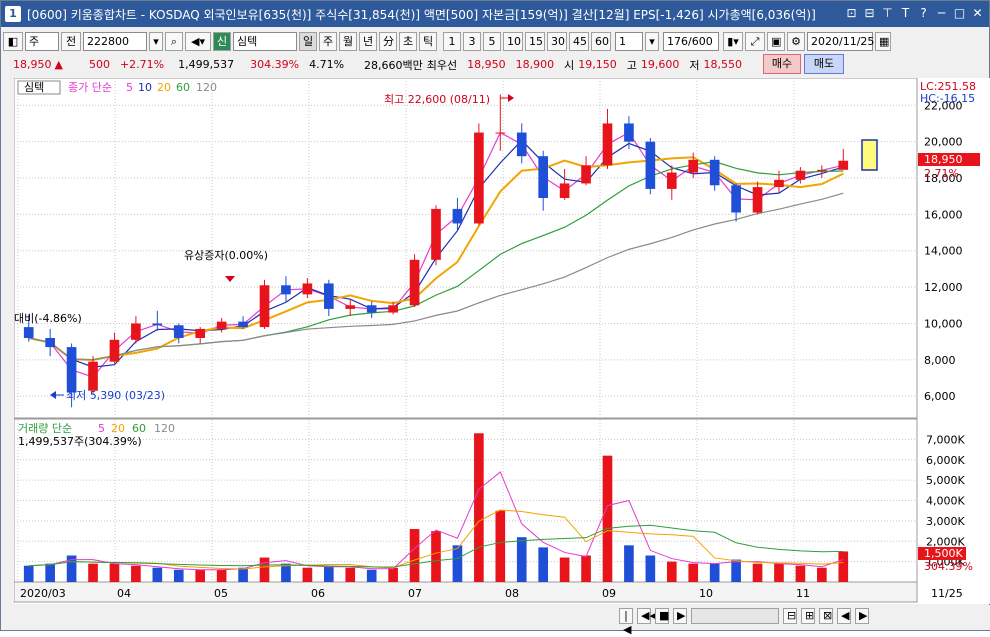  I want to click on stock-name-field: 심텍, so click(265, 41).